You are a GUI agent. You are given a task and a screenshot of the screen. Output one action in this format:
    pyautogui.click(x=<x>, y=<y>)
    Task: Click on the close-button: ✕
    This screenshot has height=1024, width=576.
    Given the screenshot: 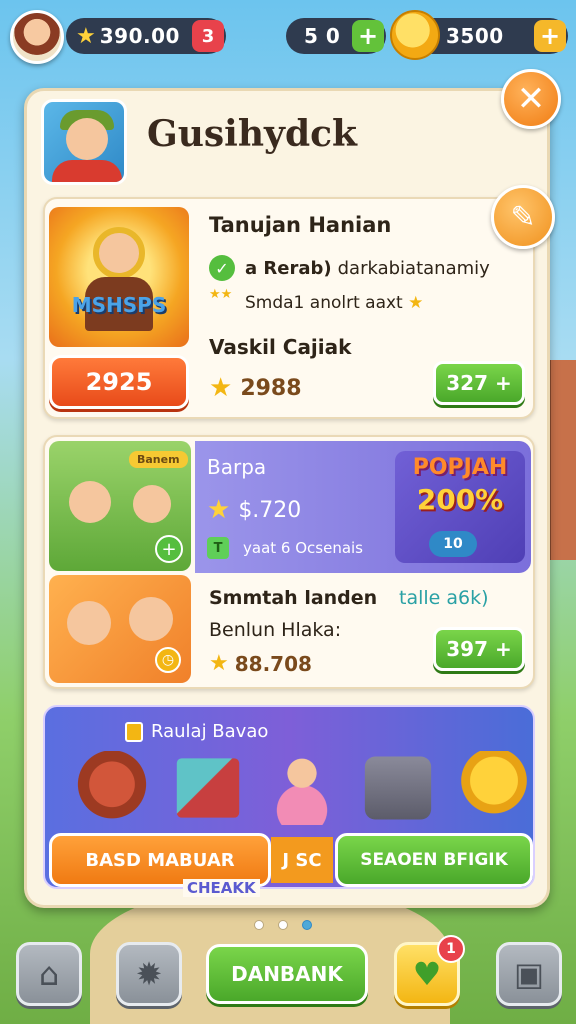 What is the action you would take?
    pyautogui.click(x=531, y=99)
    